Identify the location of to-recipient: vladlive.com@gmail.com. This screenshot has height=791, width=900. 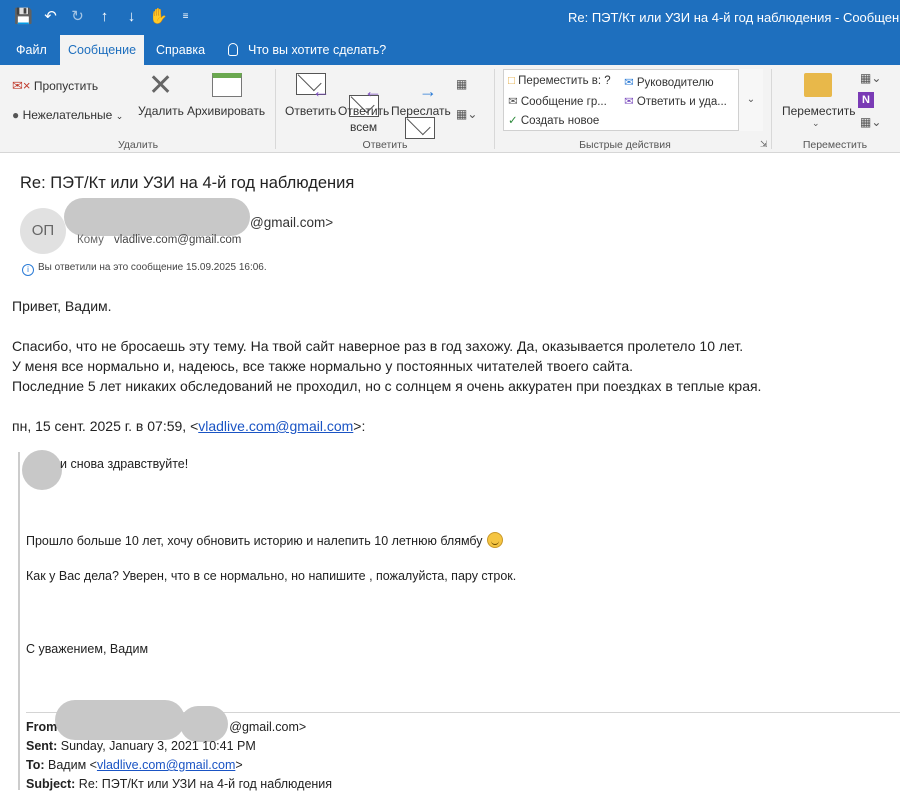
(177, 240).